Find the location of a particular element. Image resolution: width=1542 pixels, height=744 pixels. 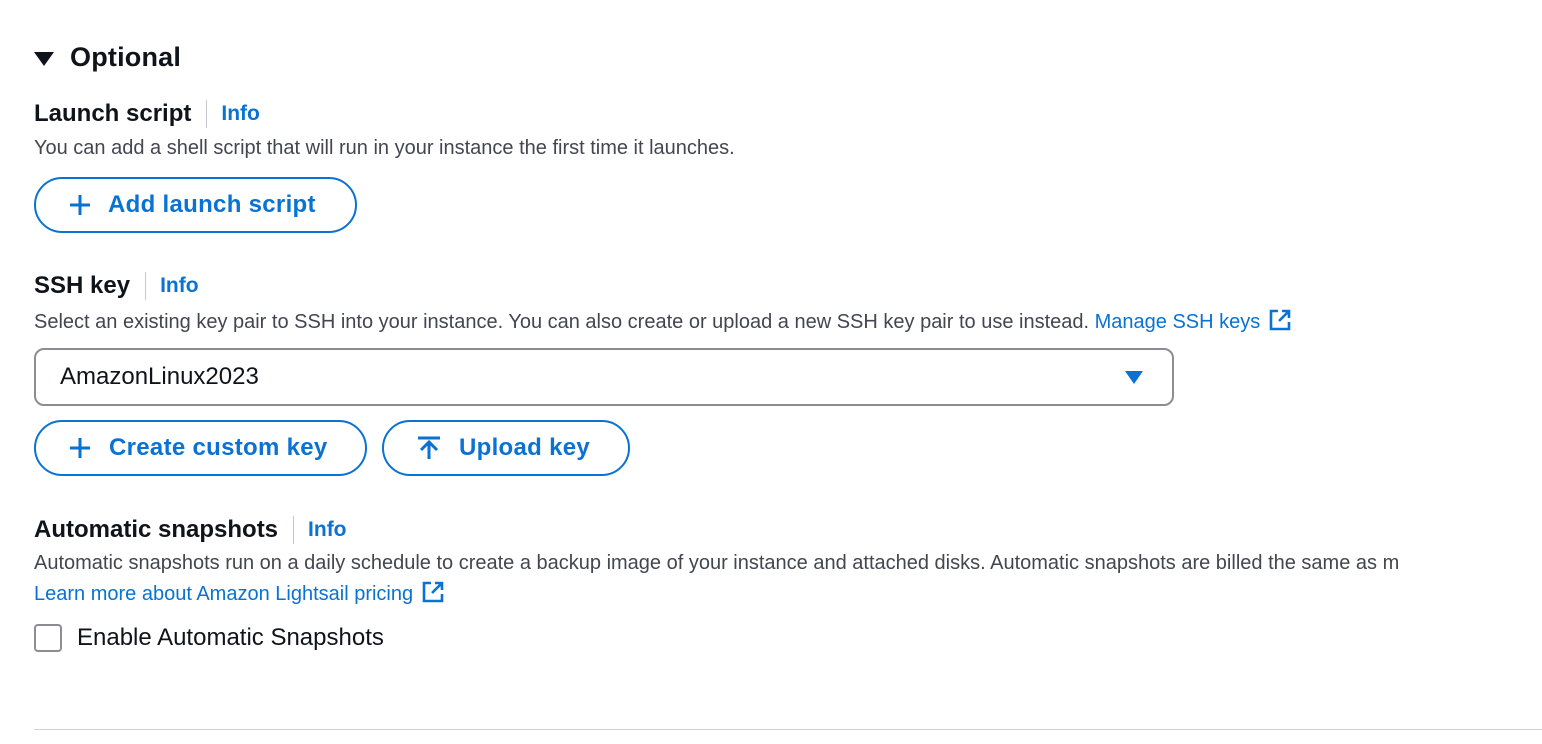

dropdown-caret-icon is located at coordinates (1134, 377).